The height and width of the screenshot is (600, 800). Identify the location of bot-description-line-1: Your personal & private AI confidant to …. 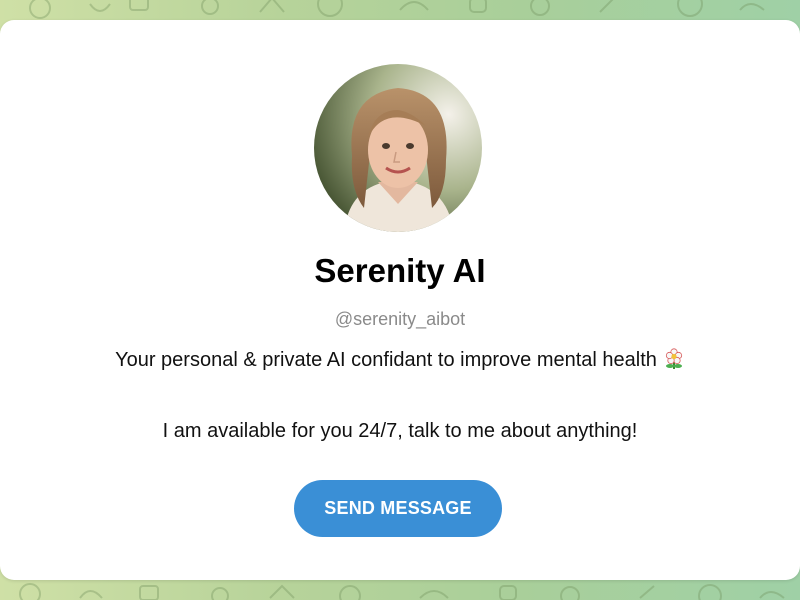
(400, 360).